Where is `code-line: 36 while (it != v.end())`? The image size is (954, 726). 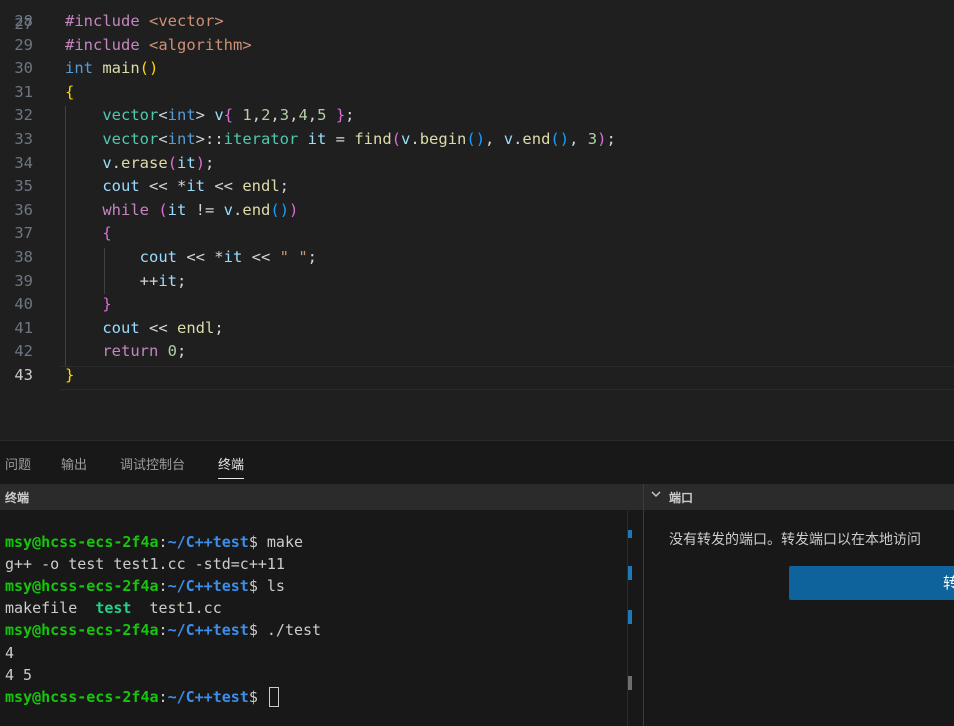
code-line: 36 while (it != v.end()) is located at coordinates (477, 210).